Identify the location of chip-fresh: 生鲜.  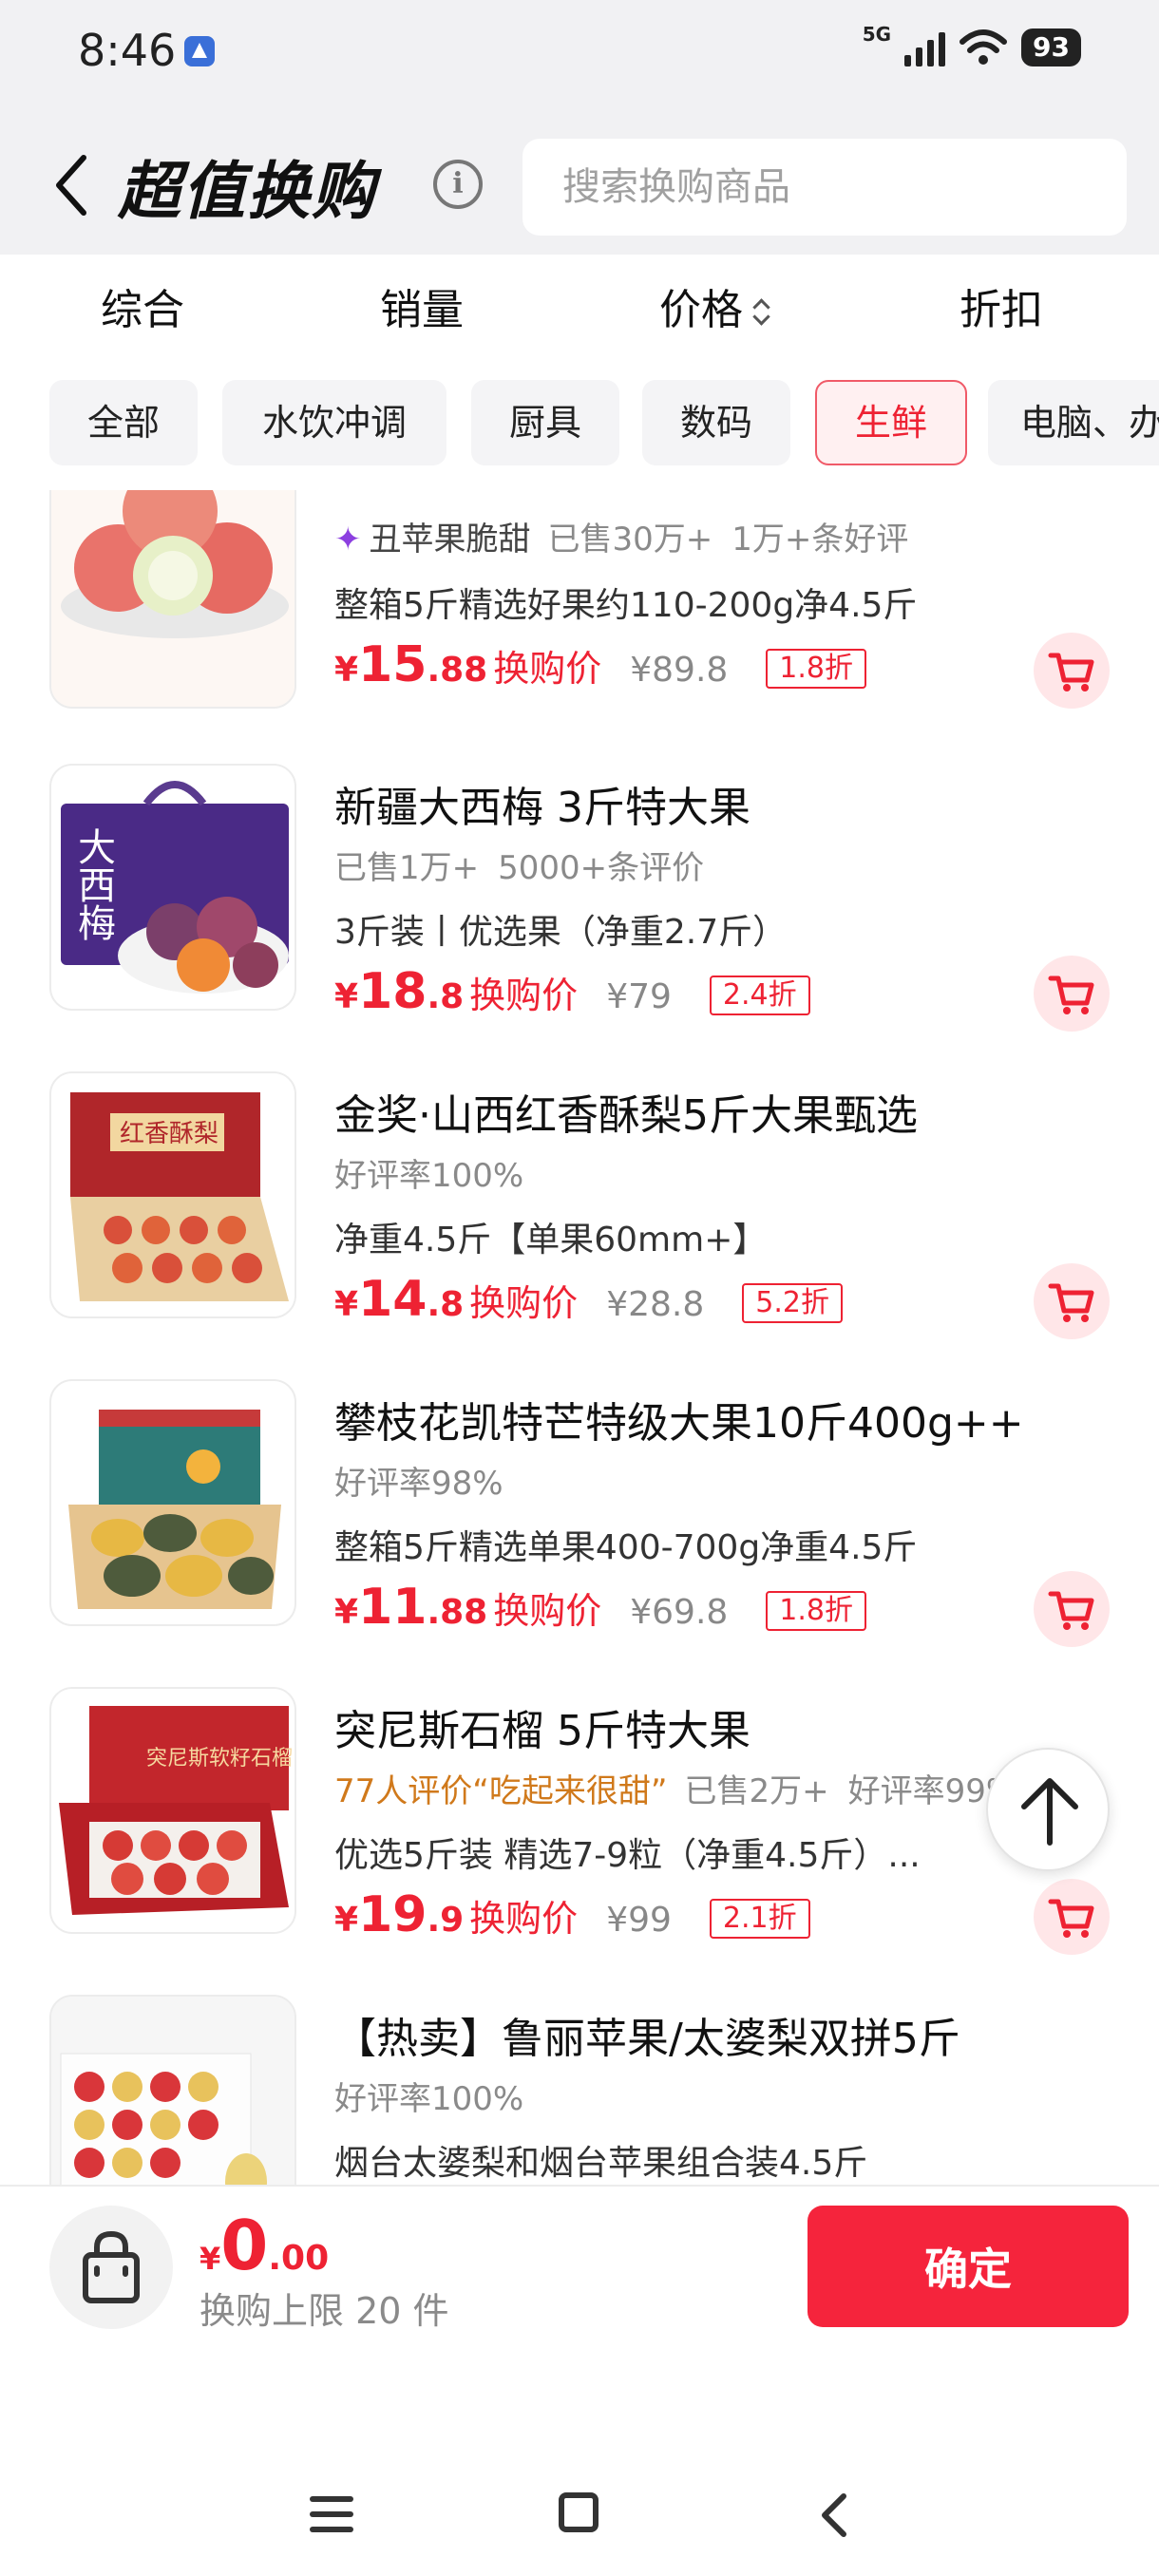
(891, 422).